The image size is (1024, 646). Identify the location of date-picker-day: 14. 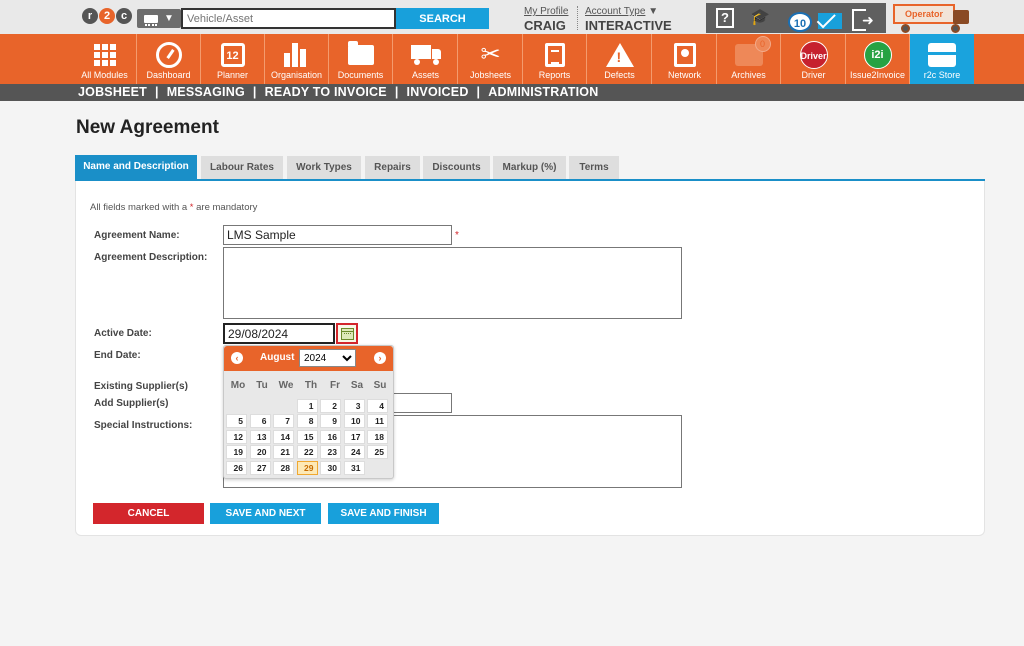
(283, 437).